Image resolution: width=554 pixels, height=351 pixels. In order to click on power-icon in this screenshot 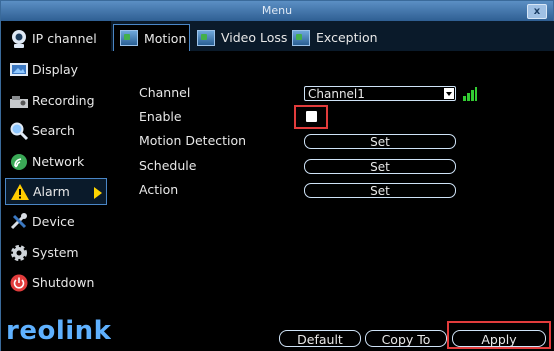, I will do `click(19, 283)`.